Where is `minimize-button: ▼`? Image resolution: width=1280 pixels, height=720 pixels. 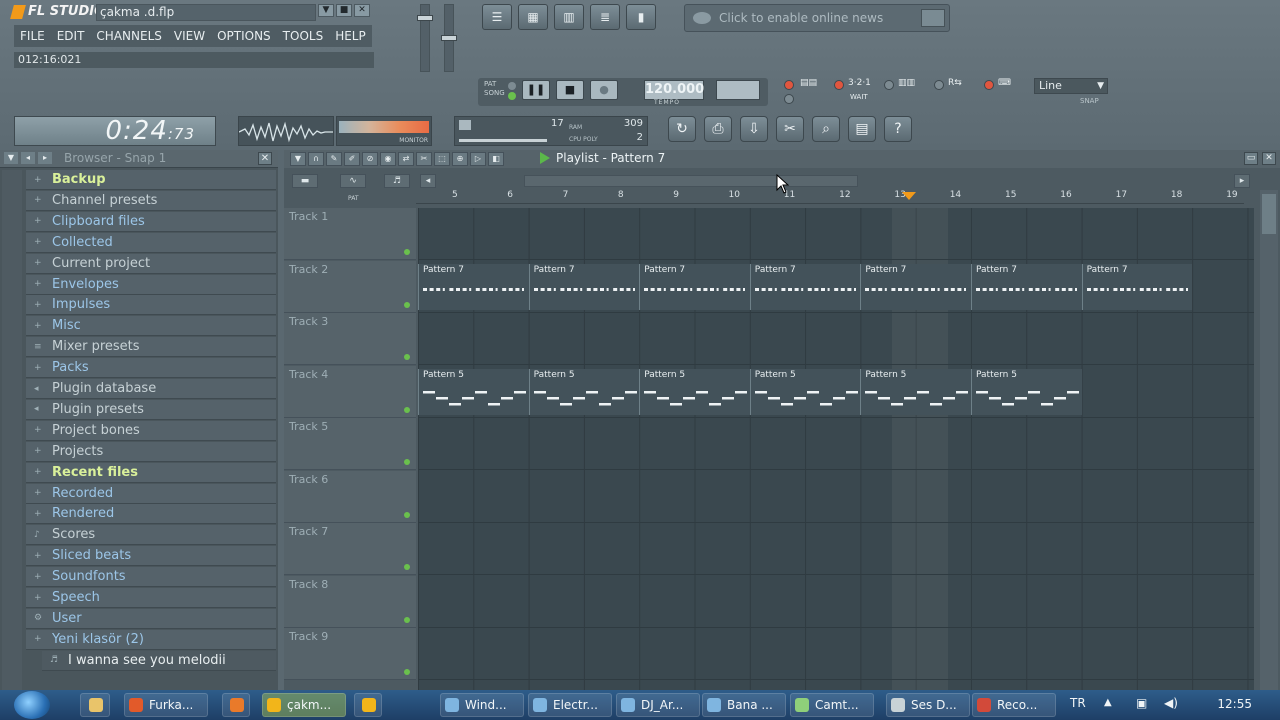 minimize-button: ▼ is located at coordinates (326, 10).